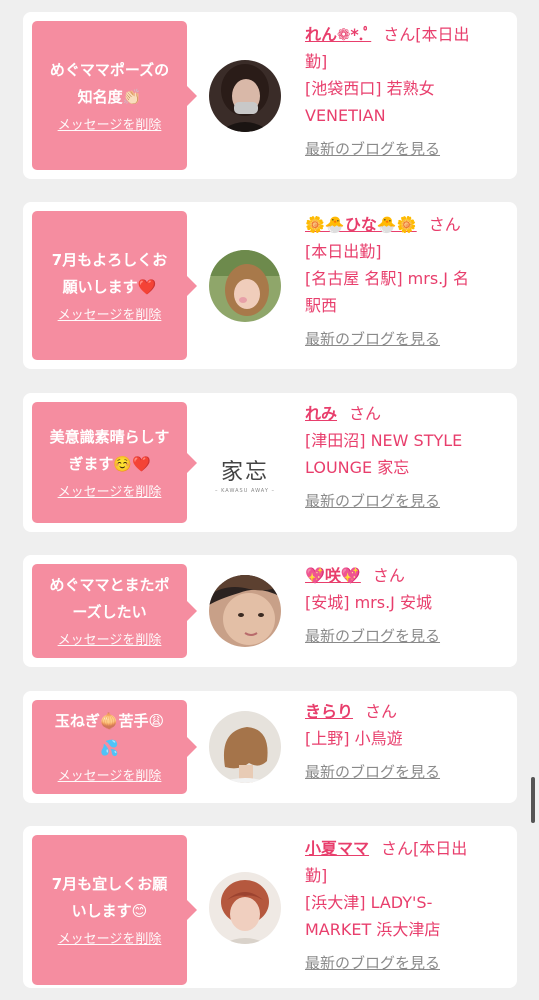 This screenshot has height=1000, width=539. I want to click on scrollbar, so click(533, 800).